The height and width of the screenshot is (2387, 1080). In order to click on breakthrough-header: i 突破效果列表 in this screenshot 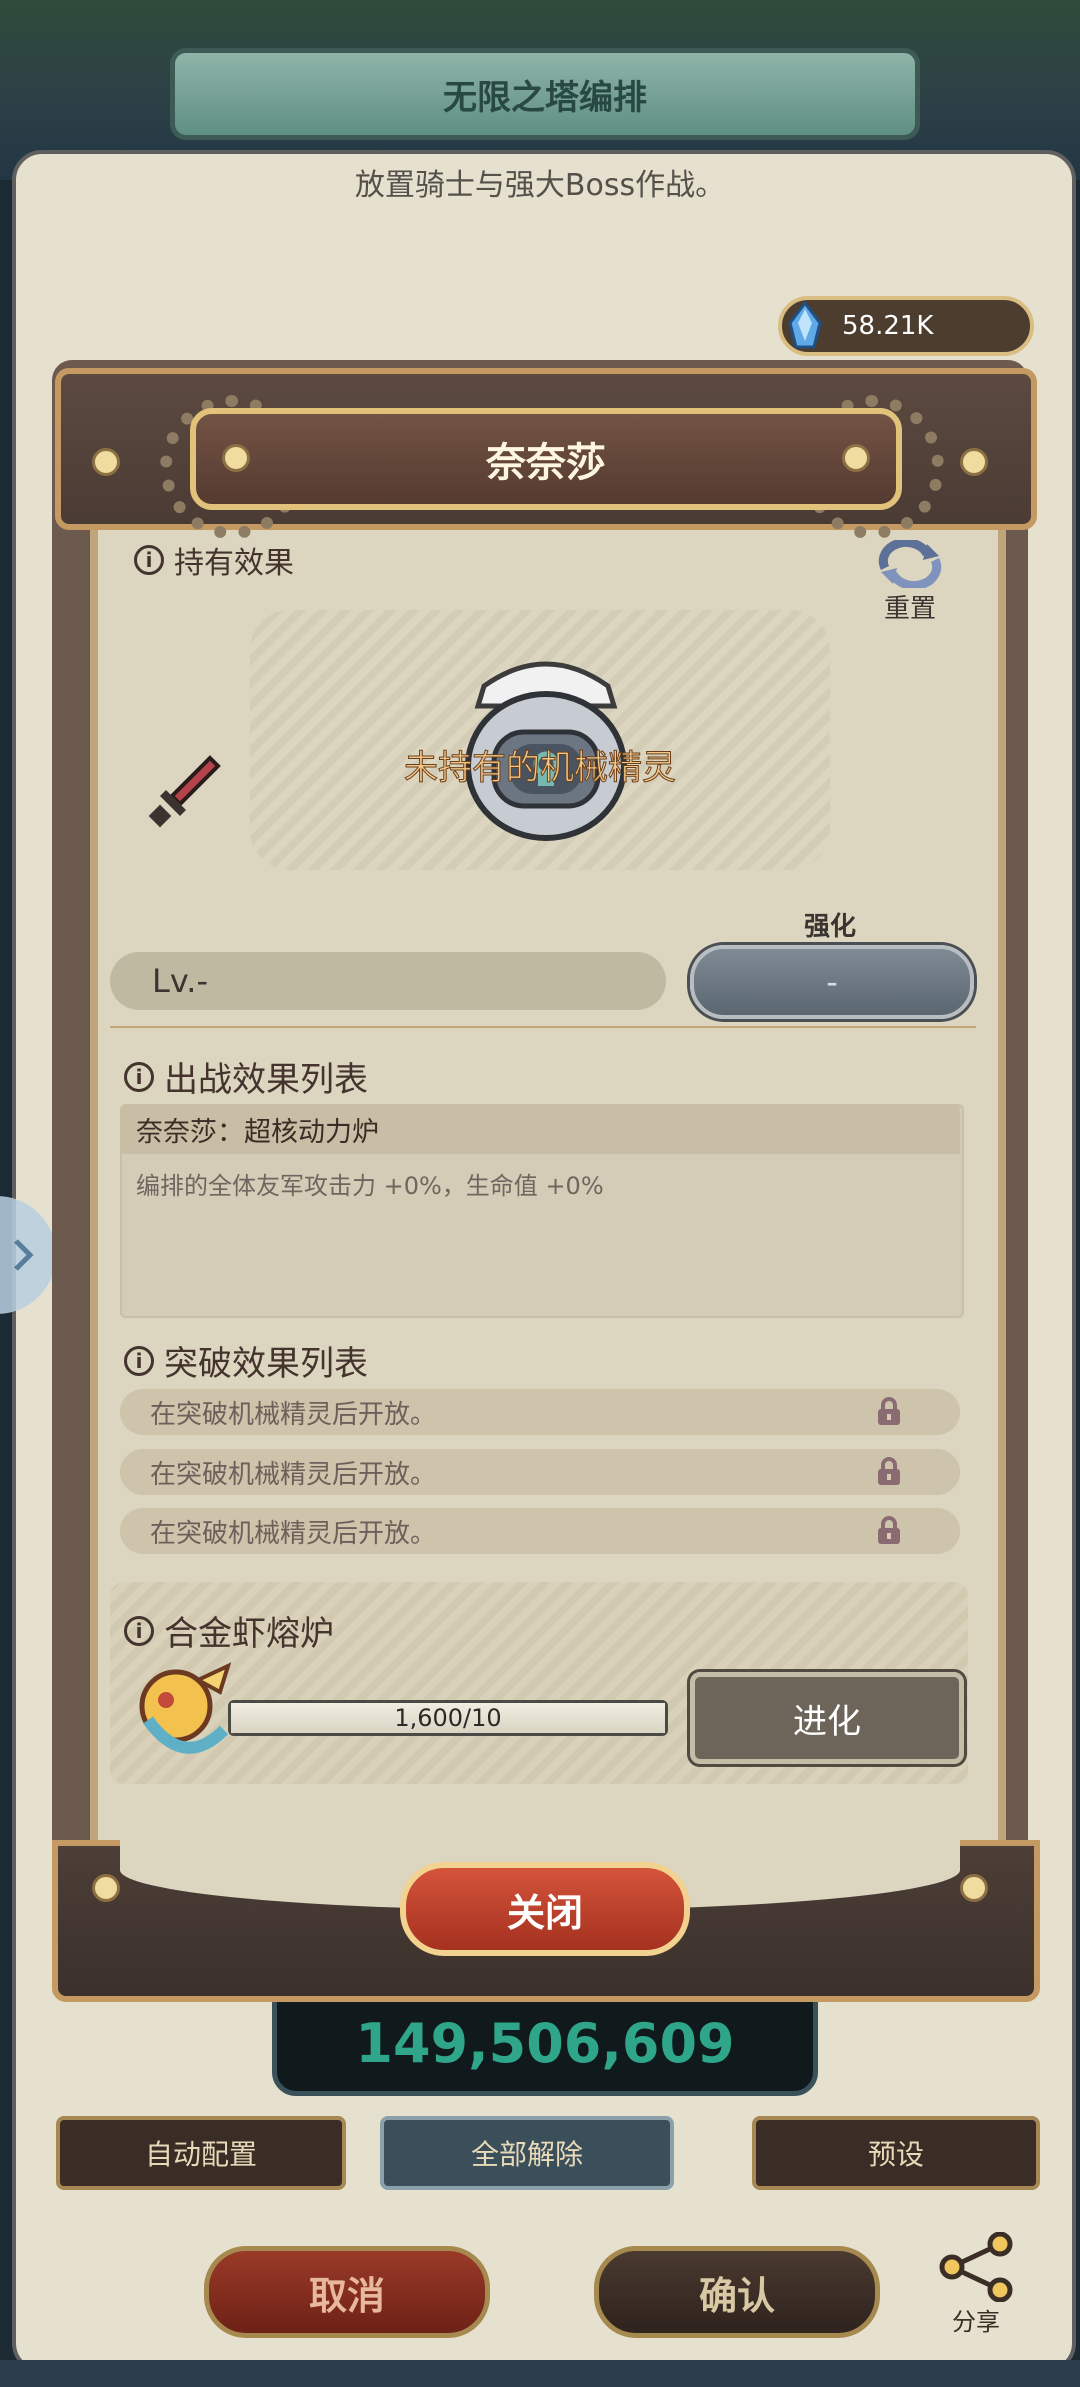, I will do `click(246, 1360)`.